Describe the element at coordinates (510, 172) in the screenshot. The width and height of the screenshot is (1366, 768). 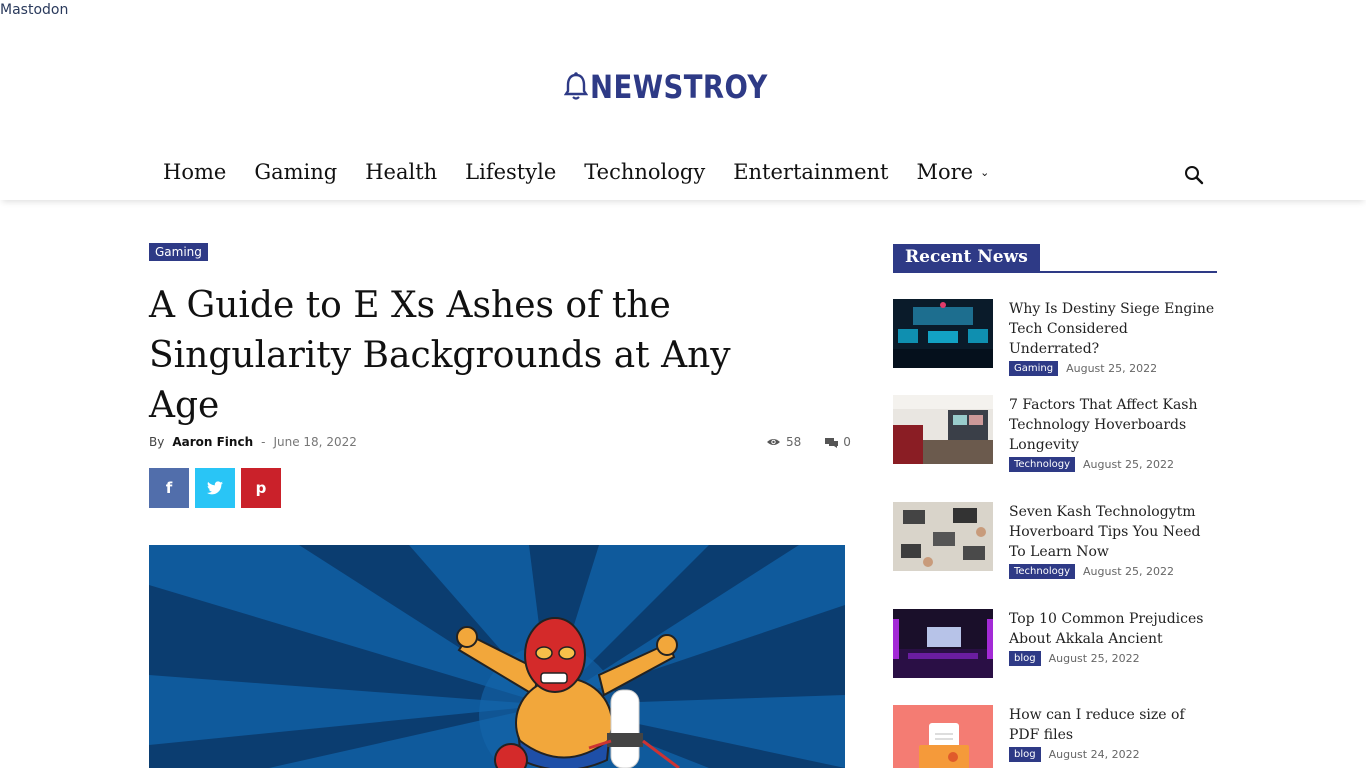
I see `nav-lifestyle: Lifestyle` at that location.